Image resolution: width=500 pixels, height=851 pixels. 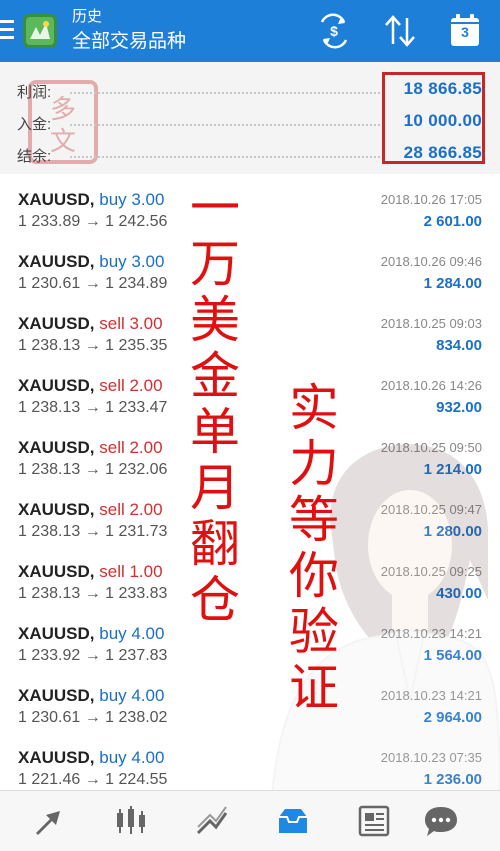 What do you see at coordinates (93, 779) in the screenshot?
I see `trade-prices: 1 221.46 → 1 224.55` at bounding box center [93, 779].